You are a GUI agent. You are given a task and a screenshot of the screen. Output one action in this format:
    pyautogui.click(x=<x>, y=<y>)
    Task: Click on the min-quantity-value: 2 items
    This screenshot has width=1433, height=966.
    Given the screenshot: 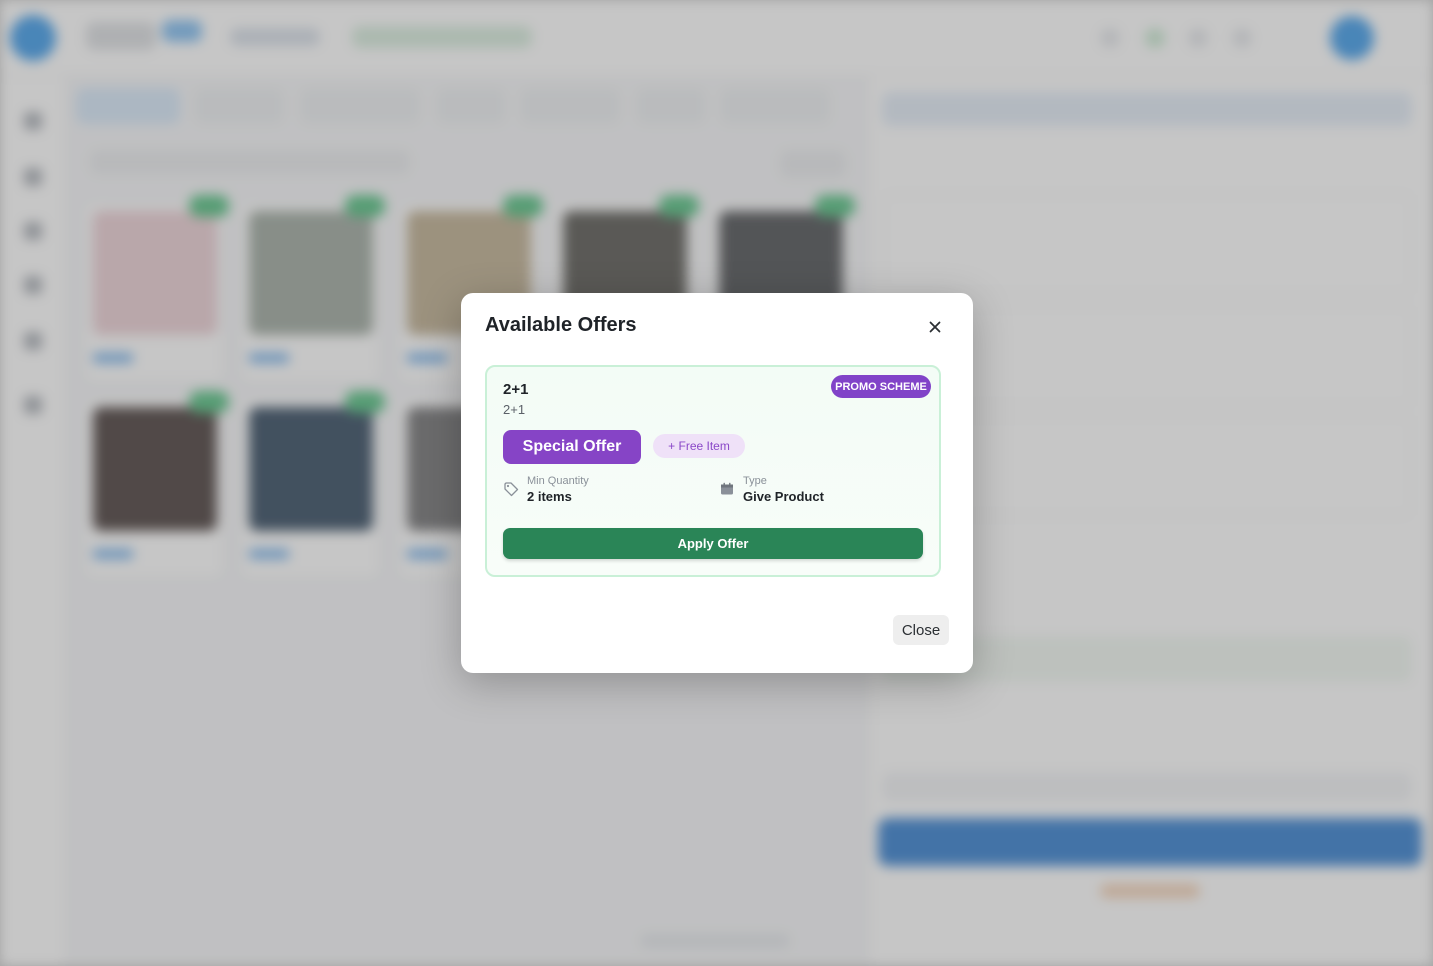 What is the action you would take?
    pyautogui.click(x=549, y=496)
    